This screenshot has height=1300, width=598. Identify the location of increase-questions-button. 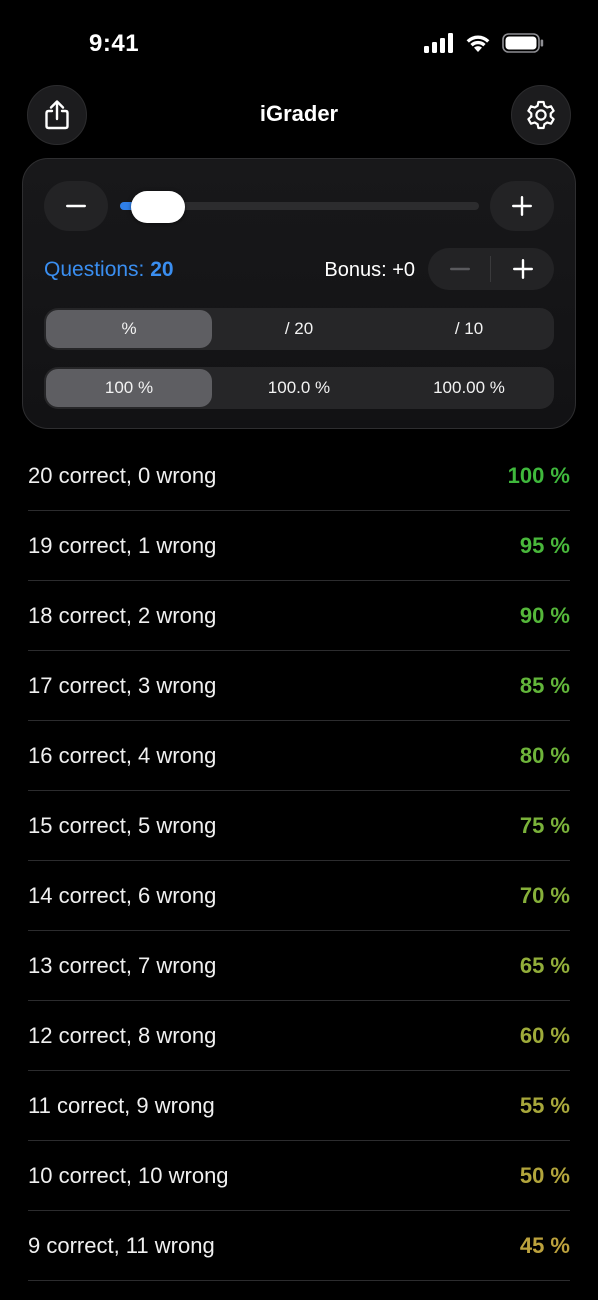
(522, 206).